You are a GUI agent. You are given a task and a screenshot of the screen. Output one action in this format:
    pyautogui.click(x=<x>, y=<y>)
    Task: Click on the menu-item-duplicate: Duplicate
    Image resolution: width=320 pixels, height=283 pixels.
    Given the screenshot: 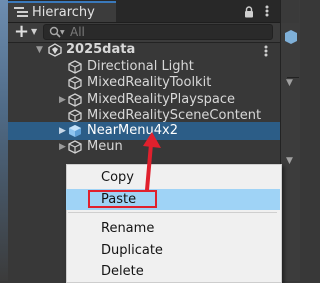 What is the action you would take?
    pyautogui.click(x=173, y=250)
    